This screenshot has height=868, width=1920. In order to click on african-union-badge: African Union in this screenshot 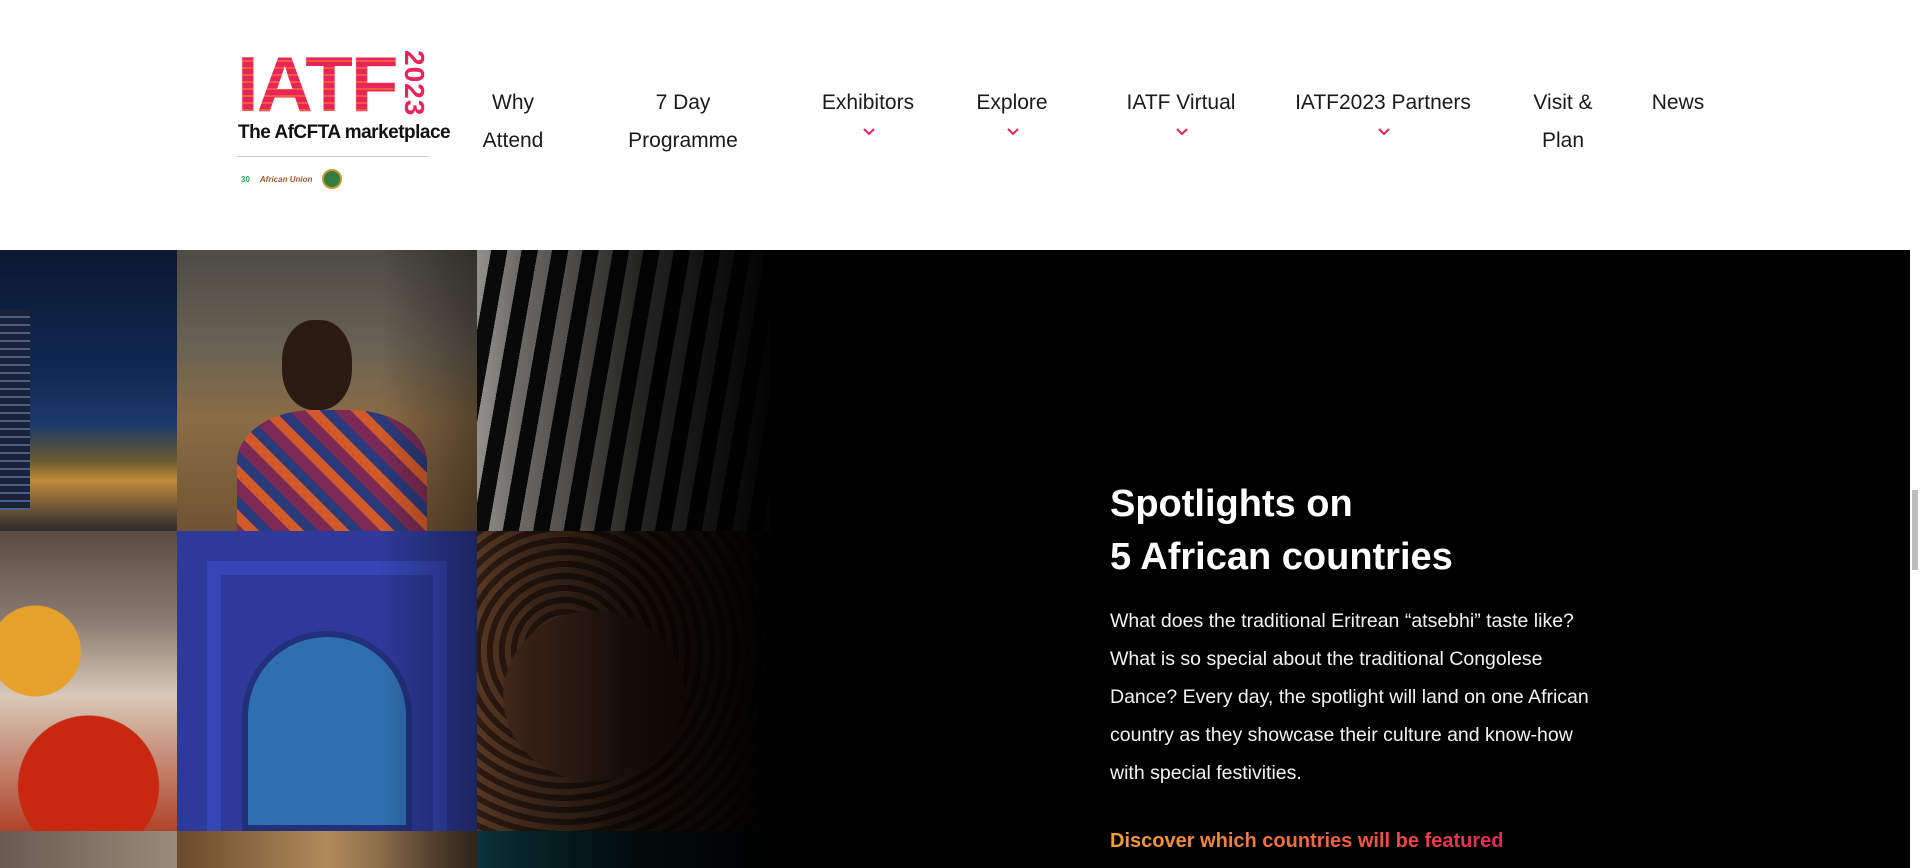, I will do `click(286, 179)`.